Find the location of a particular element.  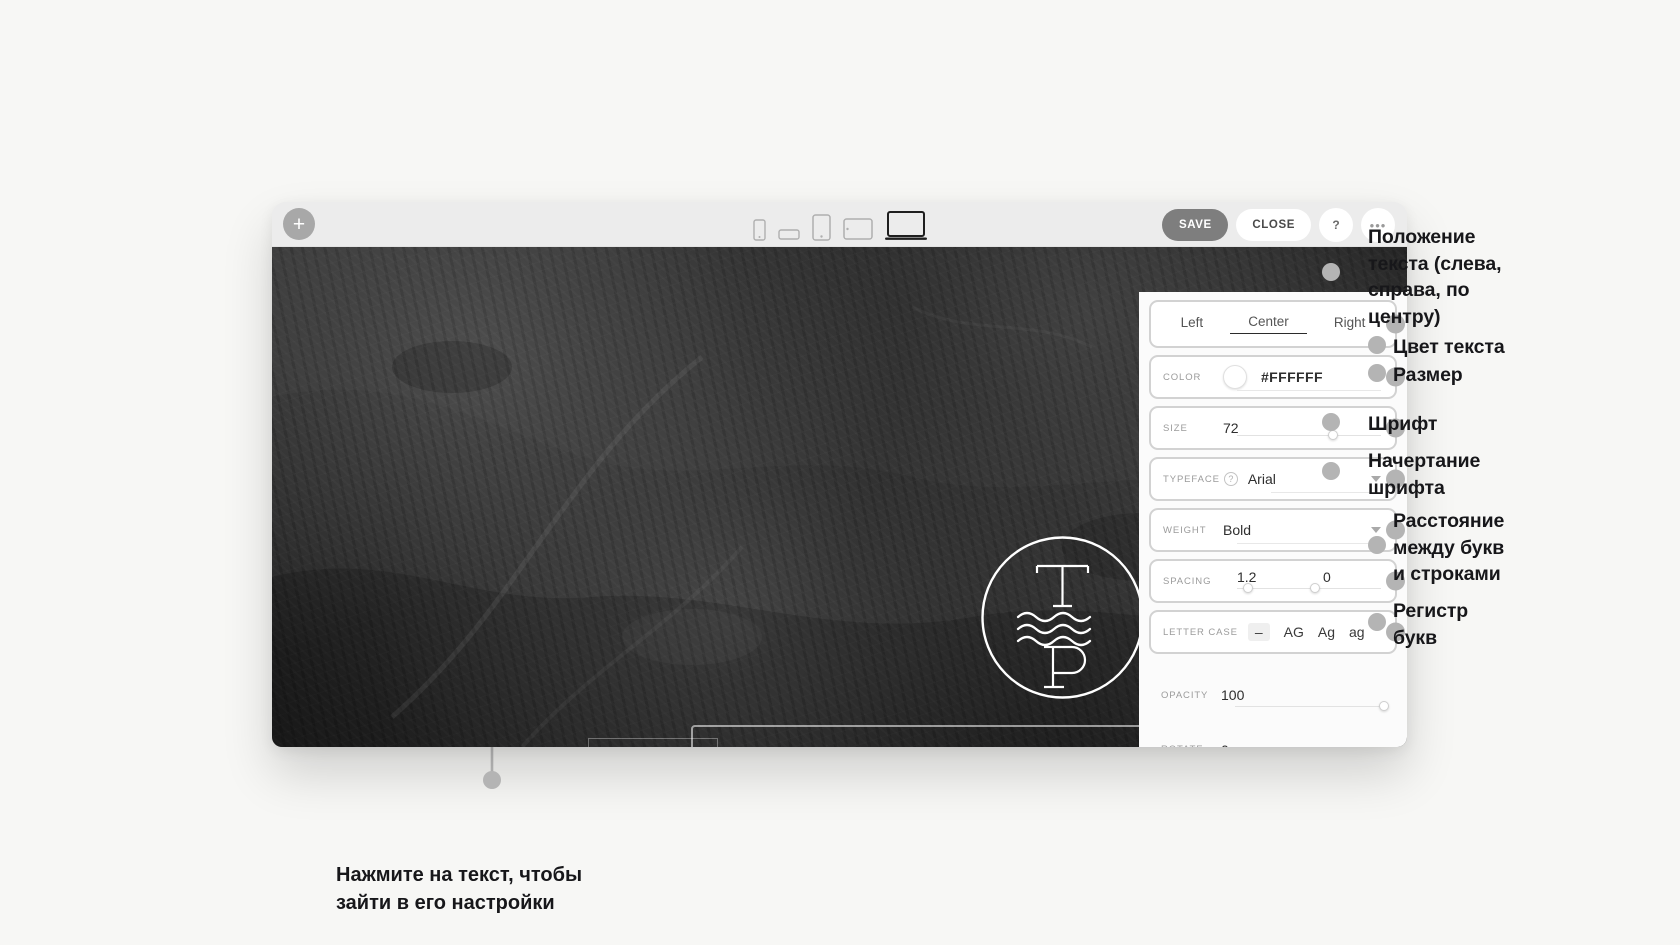

rotate-label: ROTATE is located at coordinates (1191, 745).